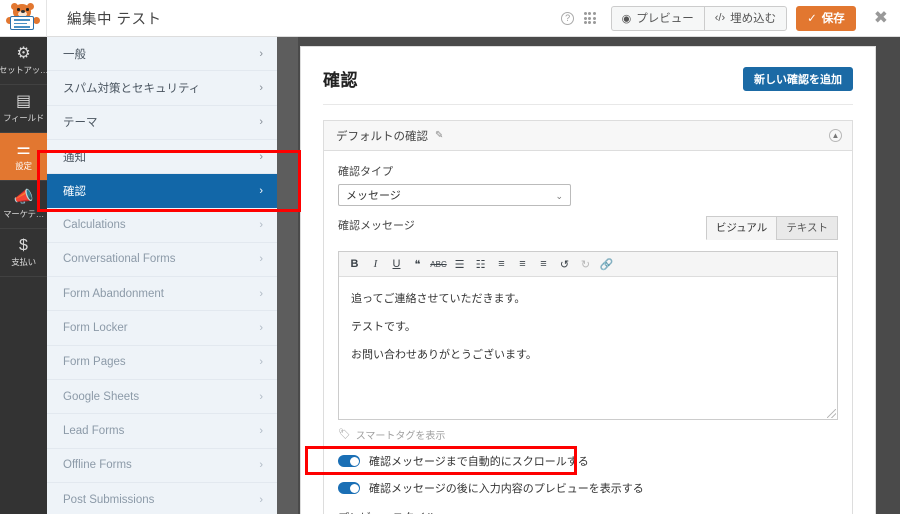 The height and width of the screenshot is (514, 900). What do you see at coordinates (94, 430) in the screenshot?
I see `nav-item-label: Lead Forms` at bounding box center [94, 430].